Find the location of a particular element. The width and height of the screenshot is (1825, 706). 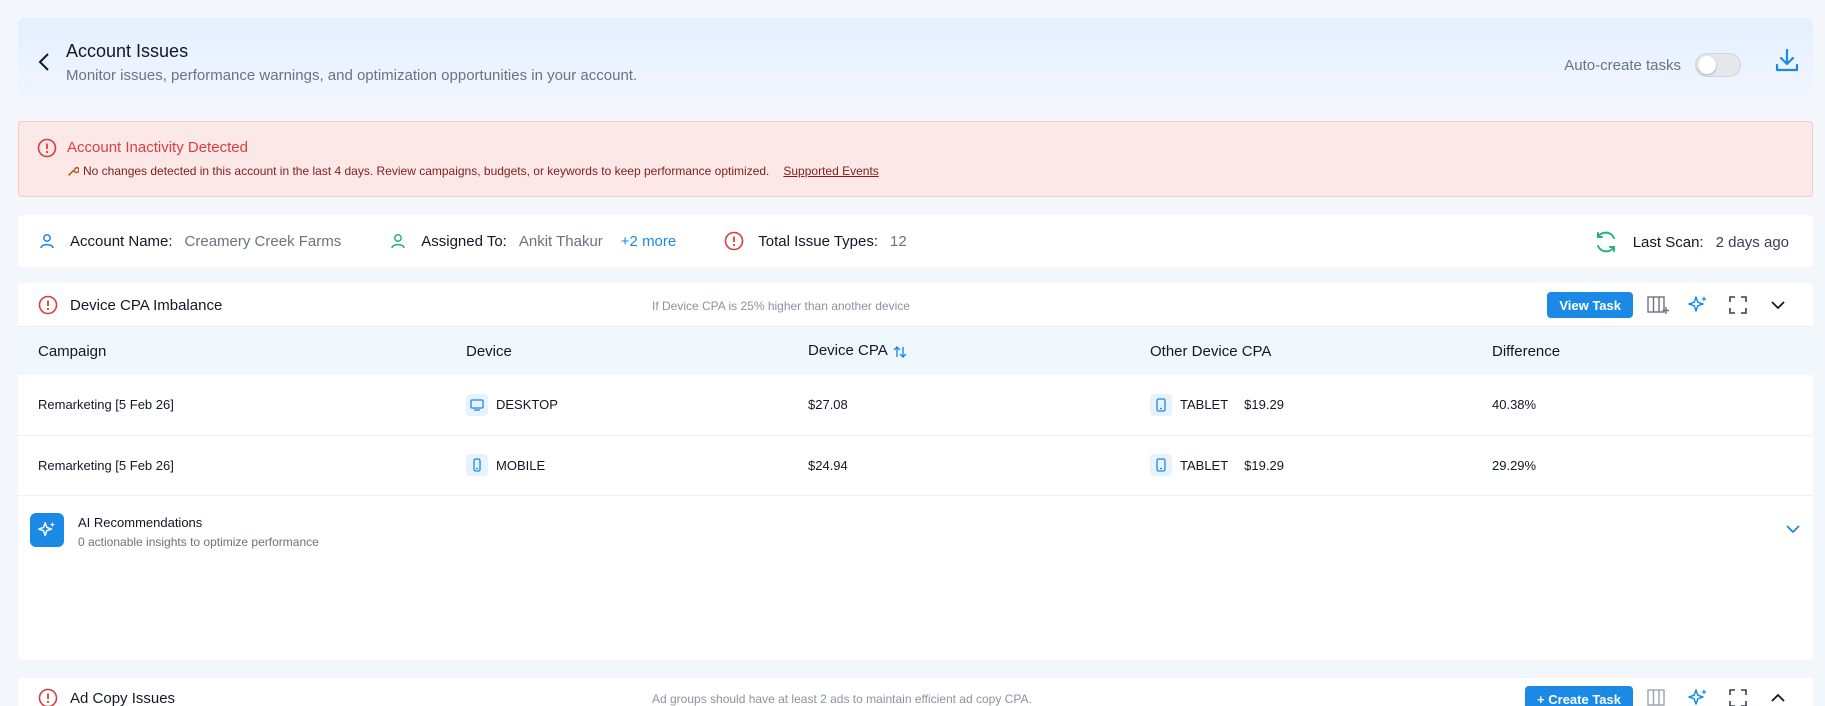

total-issue-types: Total Issue Types: 12 is located at coordinates (815, 241).